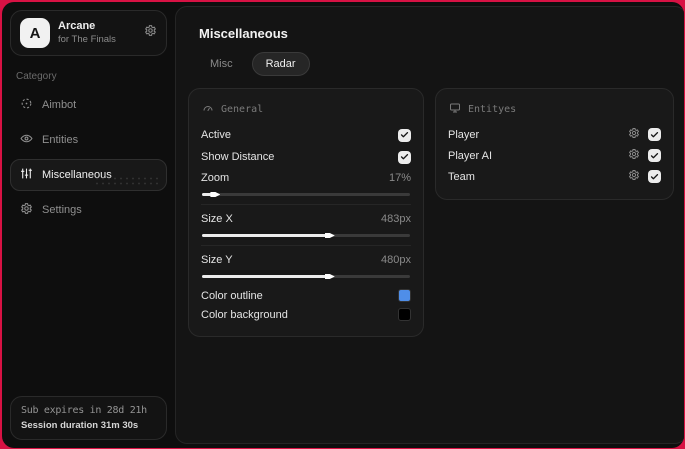  I want to click on entity-row-player: Player, so click(554, 134).